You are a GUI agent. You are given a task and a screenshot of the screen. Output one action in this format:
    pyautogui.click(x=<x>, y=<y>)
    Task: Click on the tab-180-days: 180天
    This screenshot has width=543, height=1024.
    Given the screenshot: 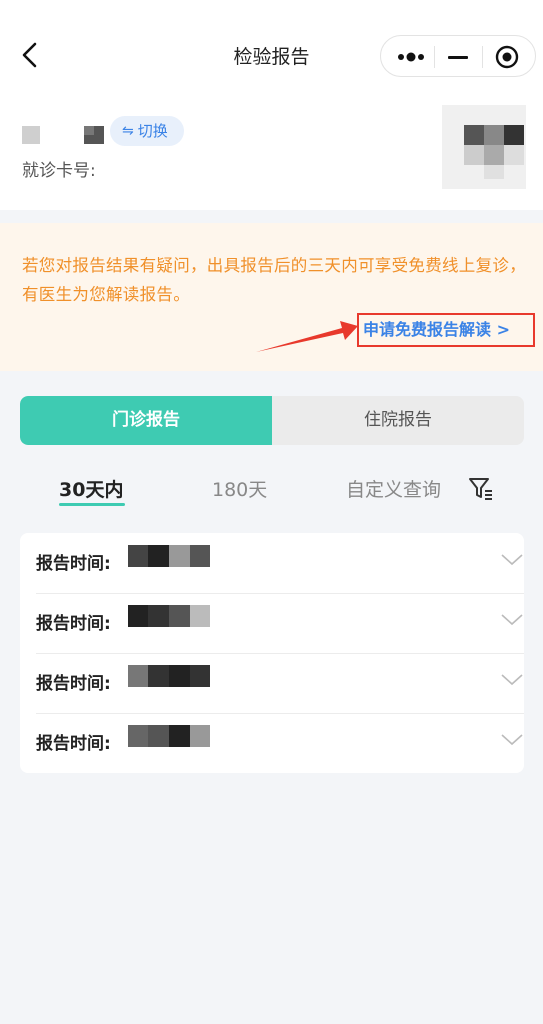 What is the action you would take?
    pyautogui.click(x=239, y=488)
    